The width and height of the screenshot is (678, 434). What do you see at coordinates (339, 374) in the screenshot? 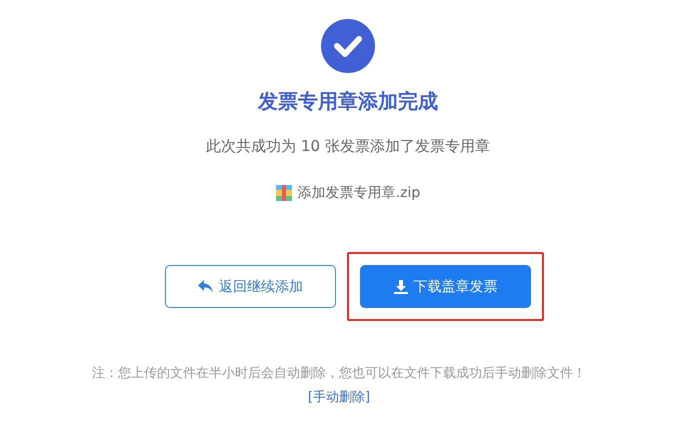
I see `auto-delete-note: 注：您上传的文件在半小时后会自动删除，您也可以在文件下载成功后手动删除文件！` at bounding box center [339, 374].